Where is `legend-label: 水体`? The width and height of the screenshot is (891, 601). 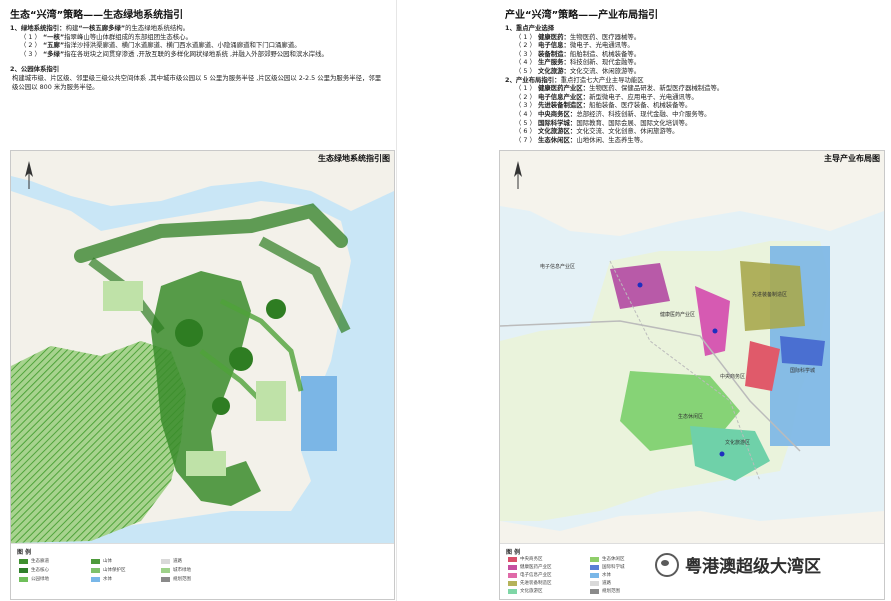
legend-label: 水体 is located at coordinates (606, 575).